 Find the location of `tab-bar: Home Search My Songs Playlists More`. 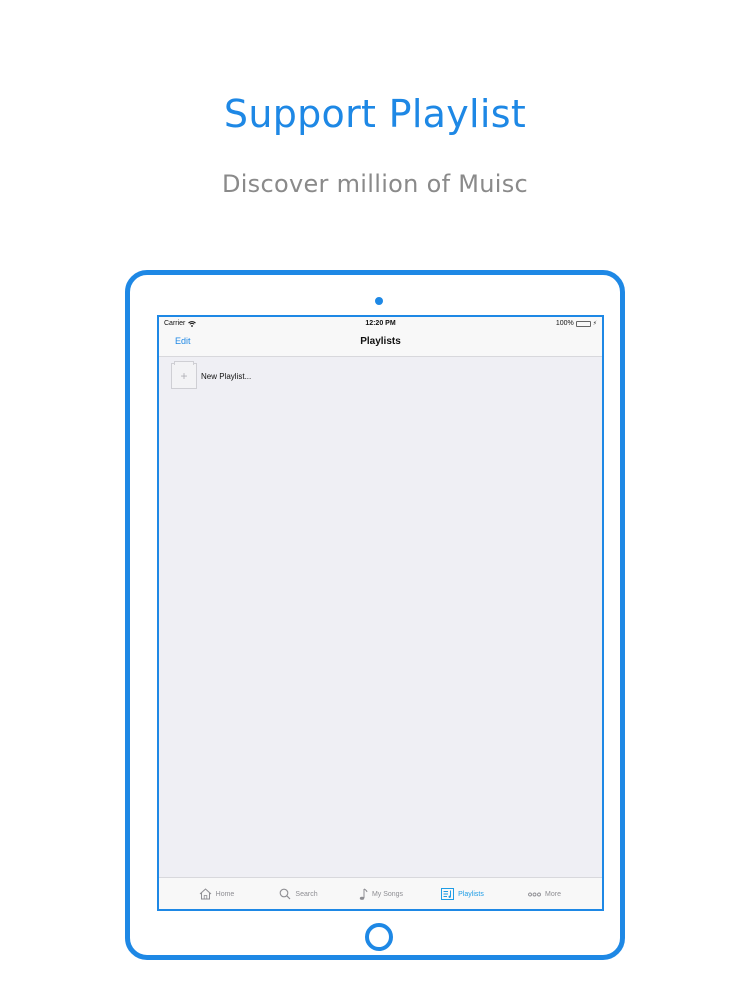

tab-bar: Home Search My Songs Playlists More is located at coordinates (380, 893).